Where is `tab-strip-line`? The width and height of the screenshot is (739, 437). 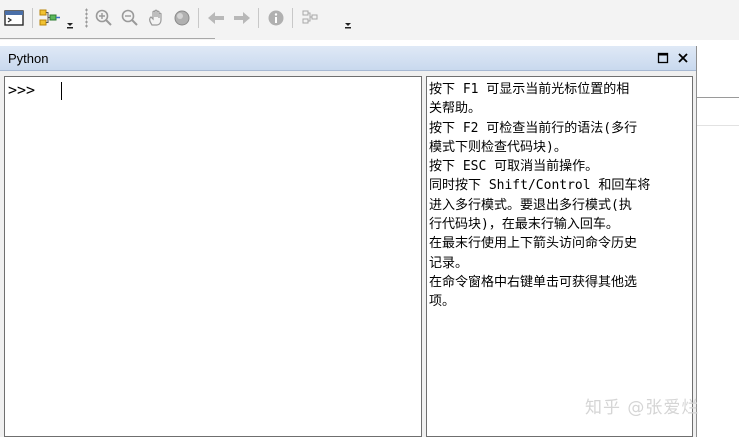 tab-strip-line is located at coordinates (107, 38).